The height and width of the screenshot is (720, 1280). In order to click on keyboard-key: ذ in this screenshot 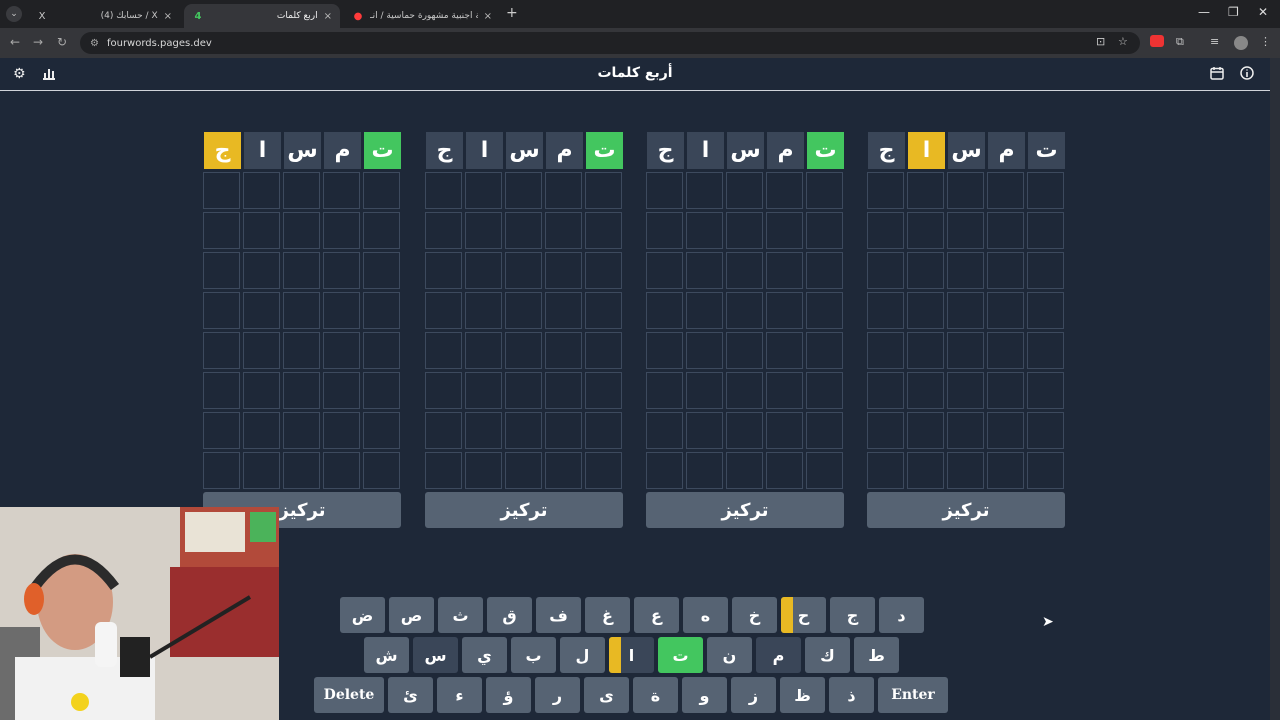, I will do `click(851, 695)`.